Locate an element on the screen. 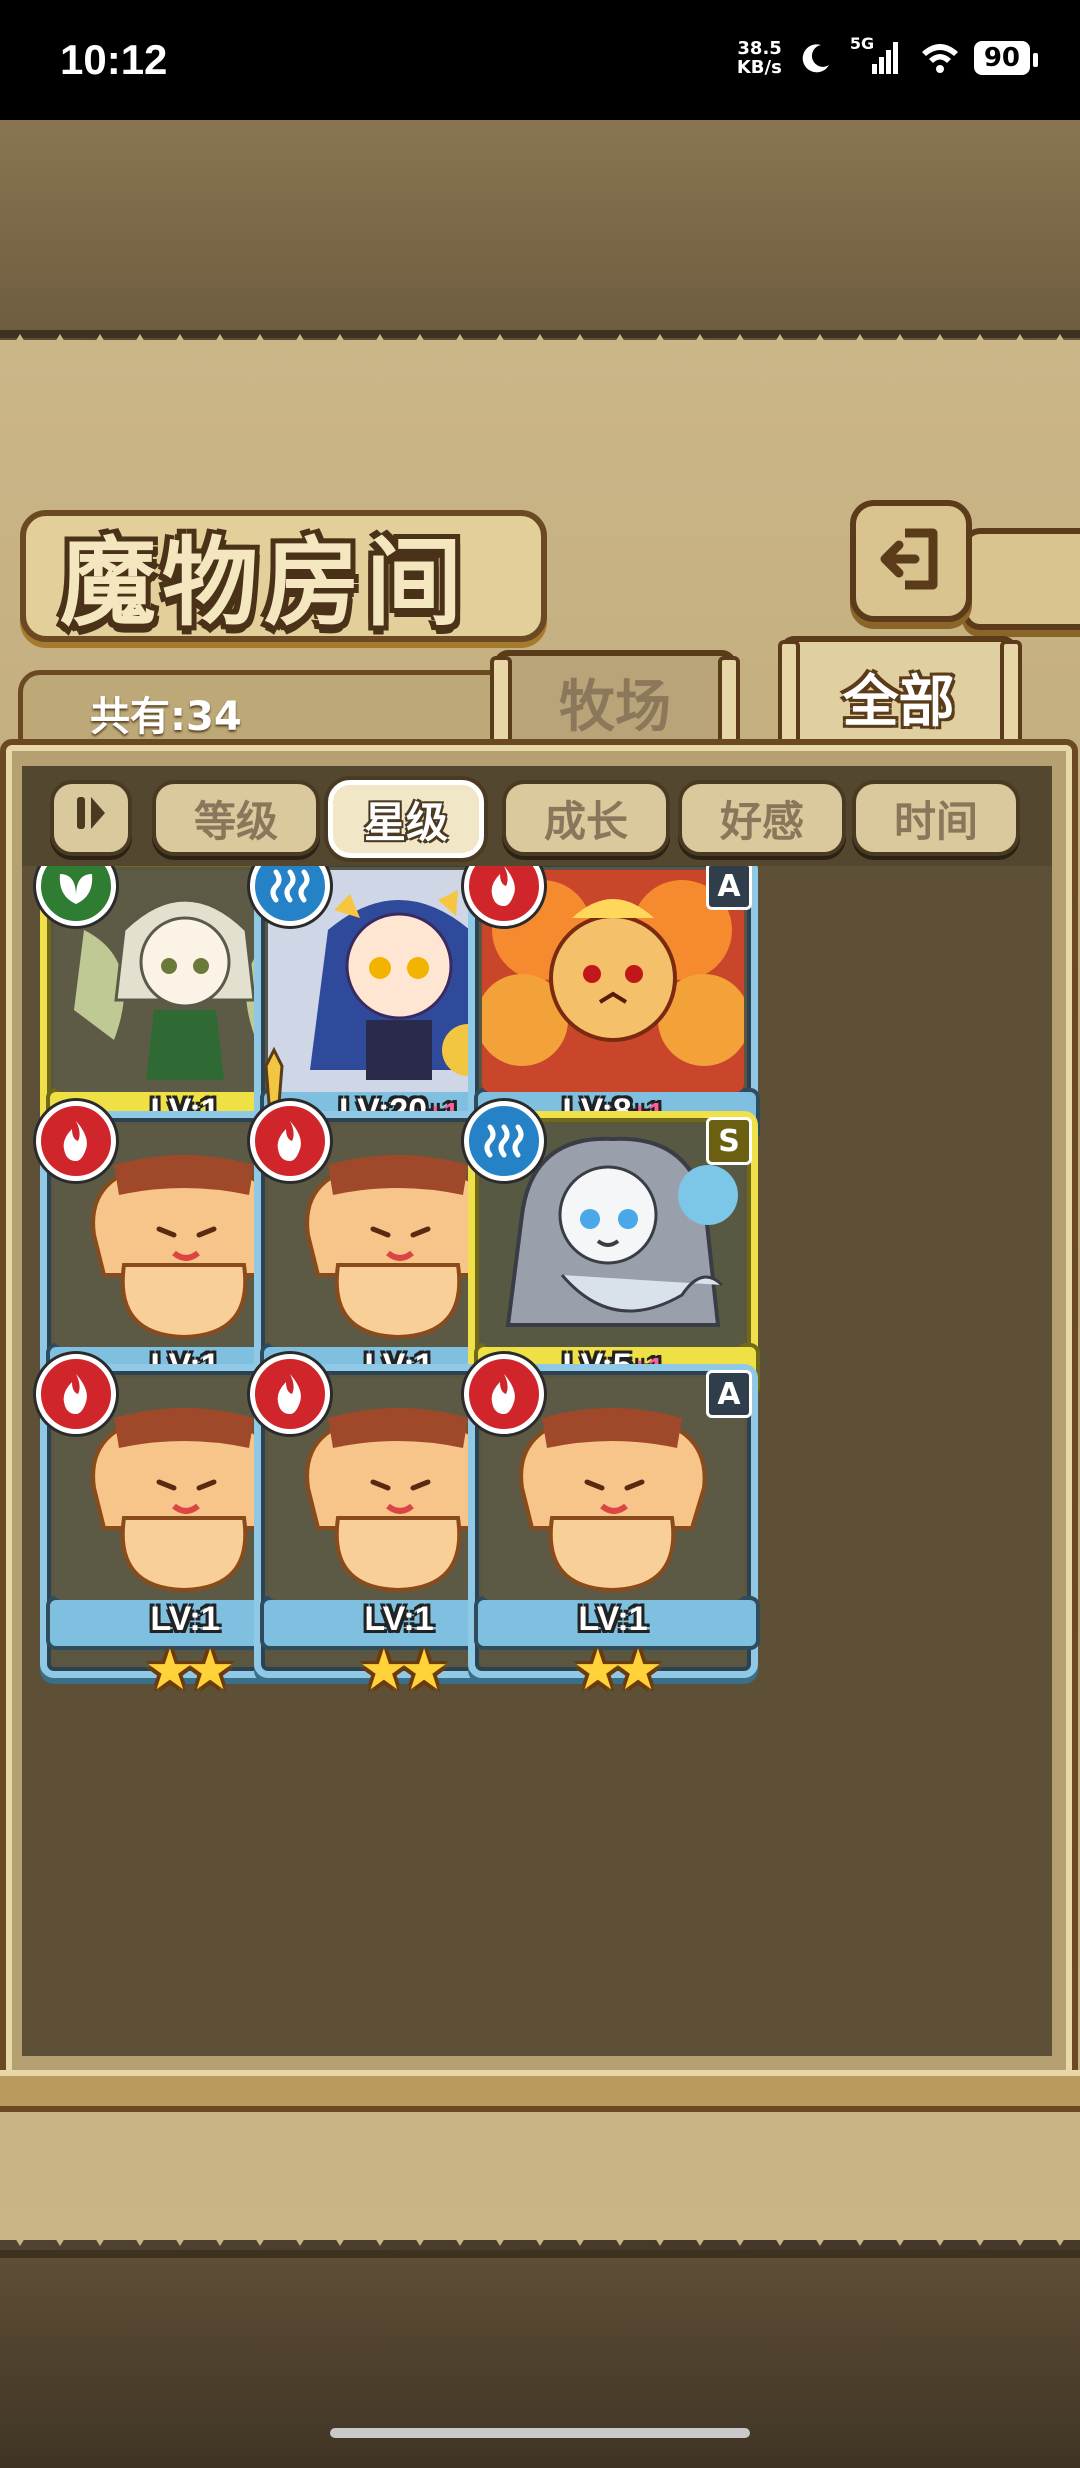  sort-order-toggle is located at coordinates (91, 818).